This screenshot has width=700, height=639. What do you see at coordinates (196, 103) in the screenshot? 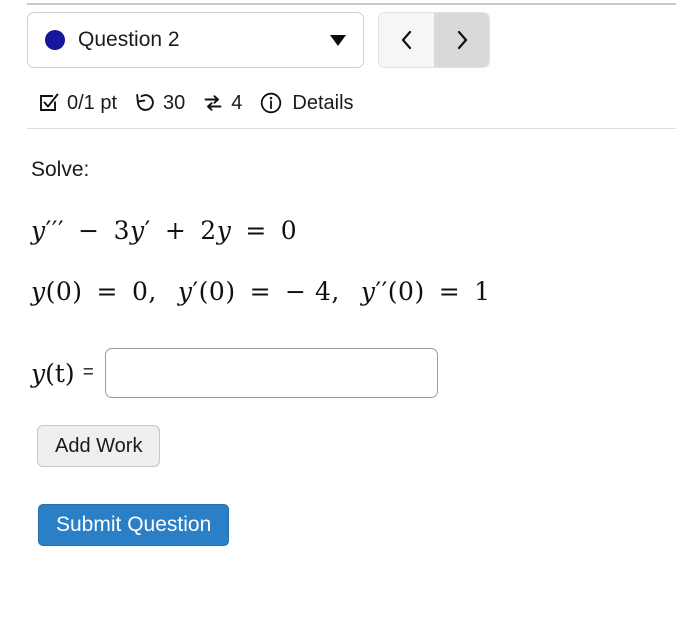
I see `question-stats-bar: 0/1 pt 30 4 Details` at bounding box center [196, 103].